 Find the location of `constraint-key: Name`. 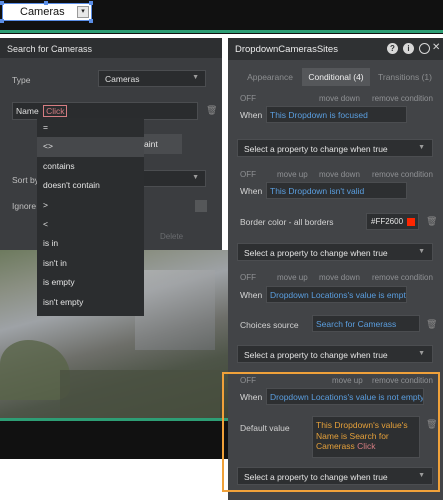

constraint-key: Name is located at coordinates (27, 111).